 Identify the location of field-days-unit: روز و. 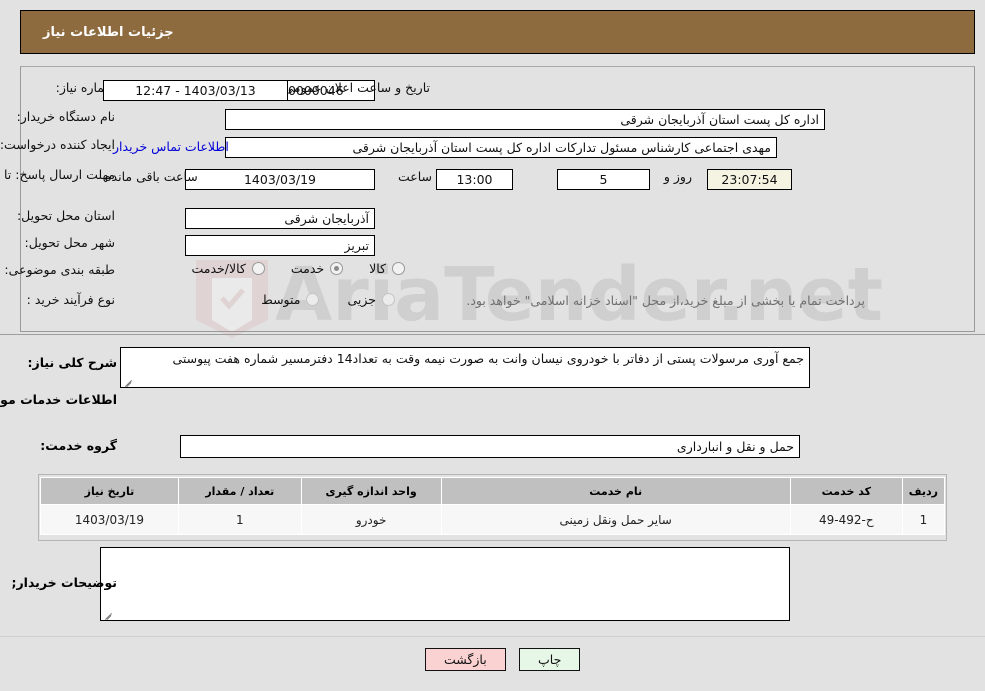
(678, 176).